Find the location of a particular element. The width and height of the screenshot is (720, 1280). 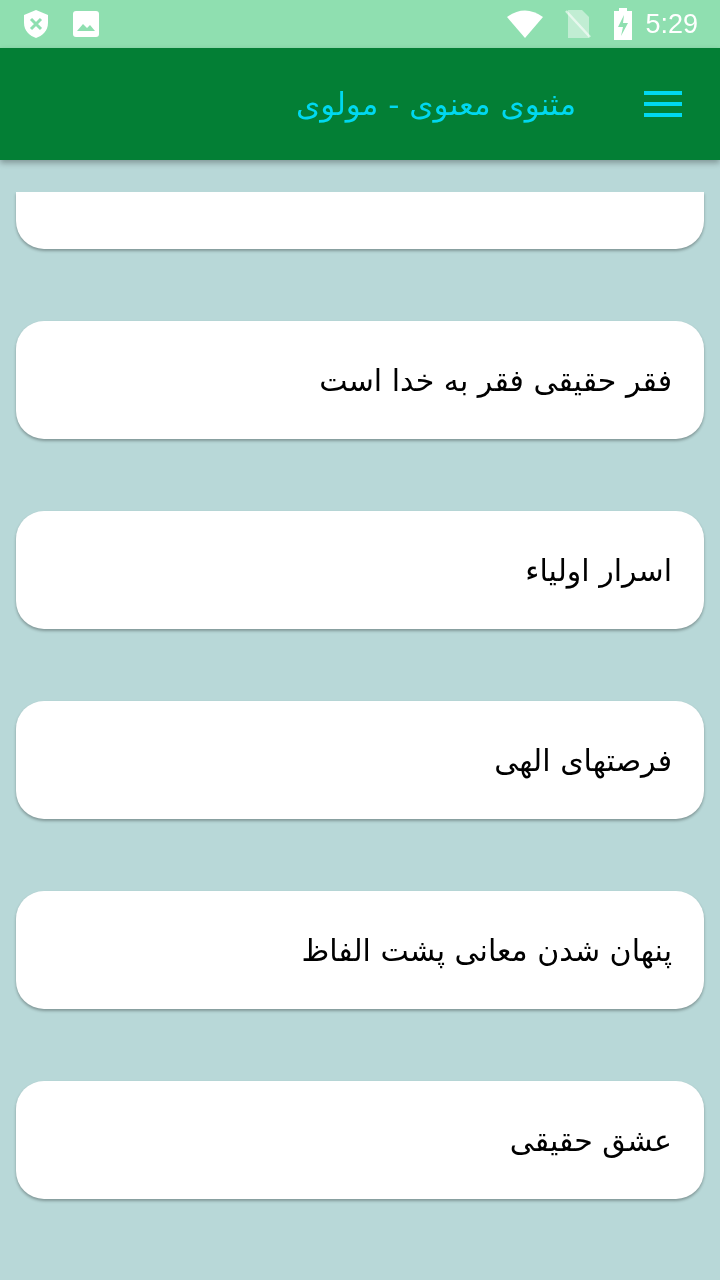

app-title: مثنوی معنوی - مولوی is located at coordinates (436, 104).